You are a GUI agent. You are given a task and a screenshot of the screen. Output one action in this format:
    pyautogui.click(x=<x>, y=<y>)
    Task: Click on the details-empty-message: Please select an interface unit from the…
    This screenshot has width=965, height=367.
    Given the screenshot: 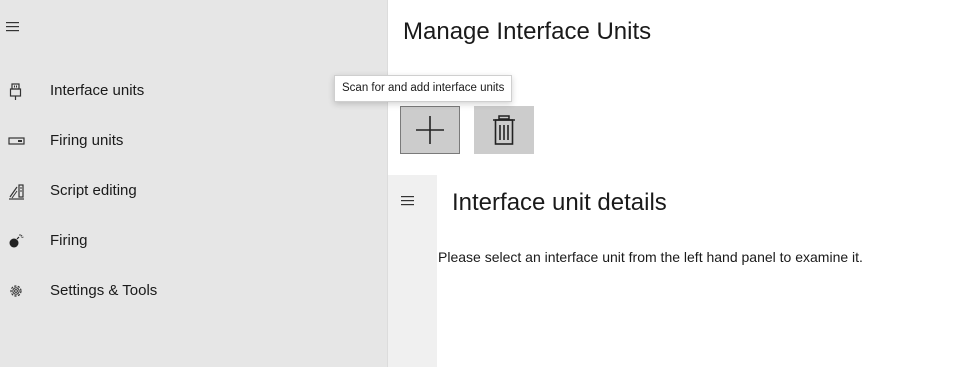 What is the action you would take?
    pyautogui.click(x=650, y=257)
    